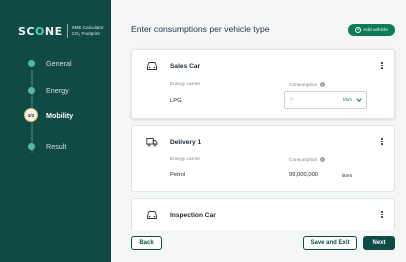  Describe the element at coordinates (186, 142) in the screenshot. I see `vehicle-name: Delivery 1` at that location.